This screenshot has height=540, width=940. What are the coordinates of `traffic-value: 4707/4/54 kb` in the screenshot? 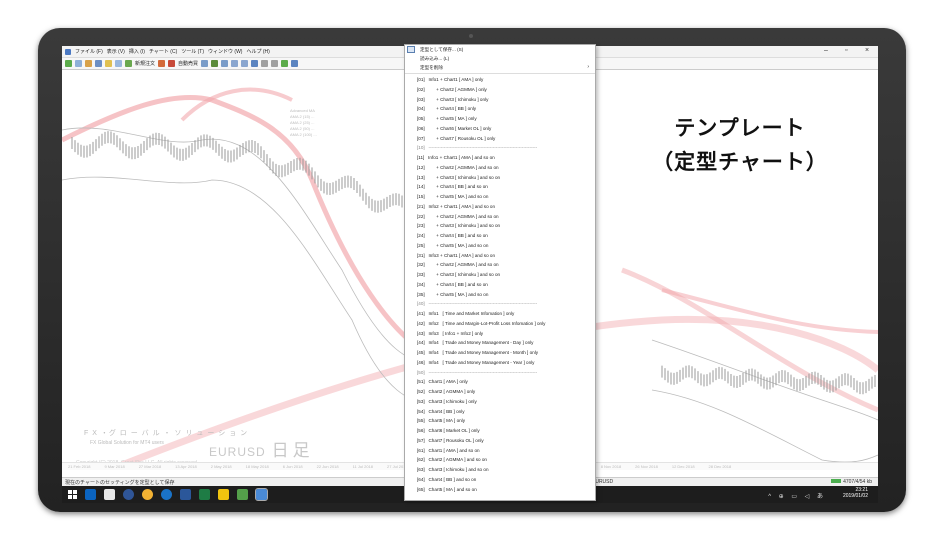 It's located at (857, 482).